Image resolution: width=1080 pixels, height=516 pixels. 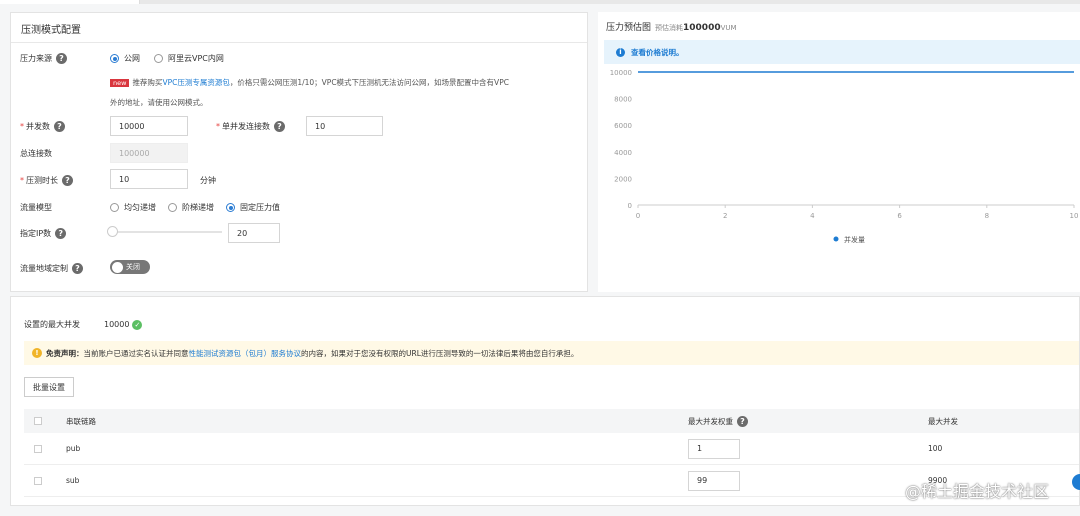 I want to click on flow-model-label: 流量模型, so click(x=36, y=207).